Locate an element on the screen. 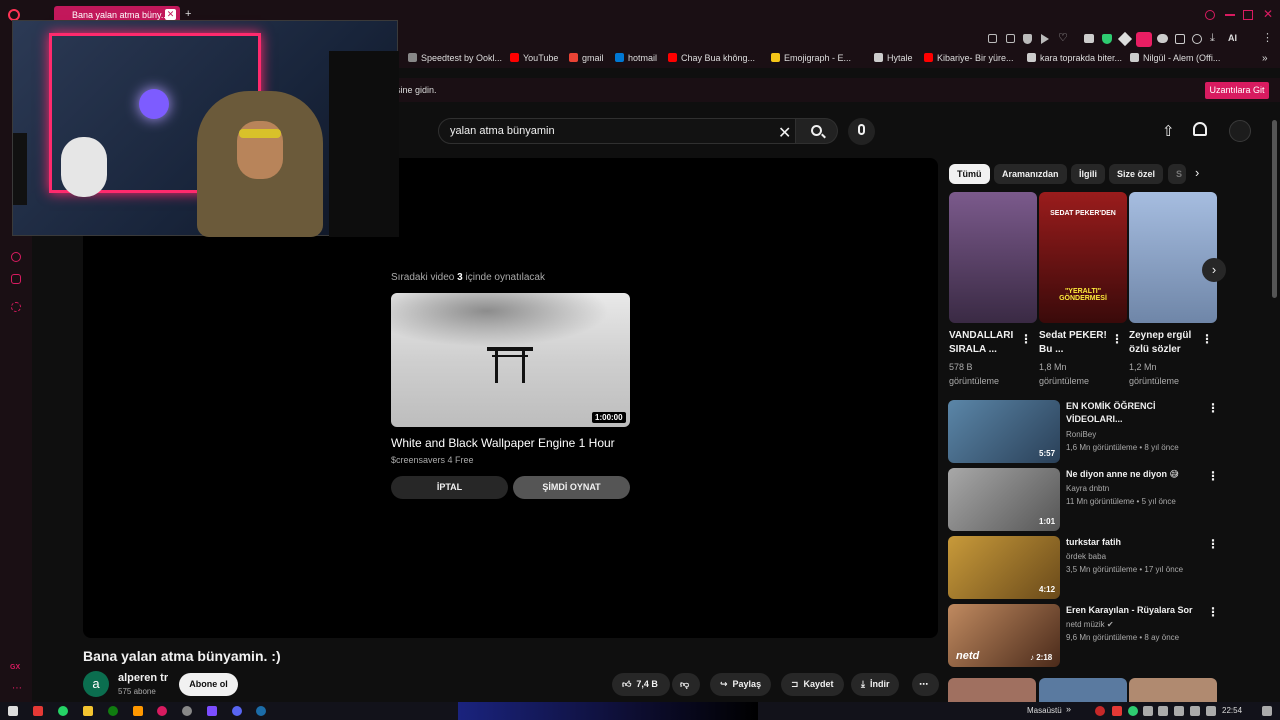 Image resolution: width=1280 pixels, height=720 pixels. short-thumbnail: SEDAT PEKER'DEN "YERALTI" GÖNDERMESİ is located at coordinates (1083, 257).